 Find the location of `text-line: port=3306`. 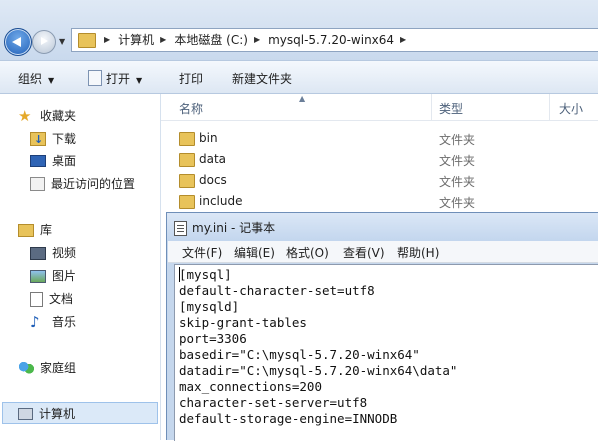

text-line: port=3306 is located at coordinates (213, 338).